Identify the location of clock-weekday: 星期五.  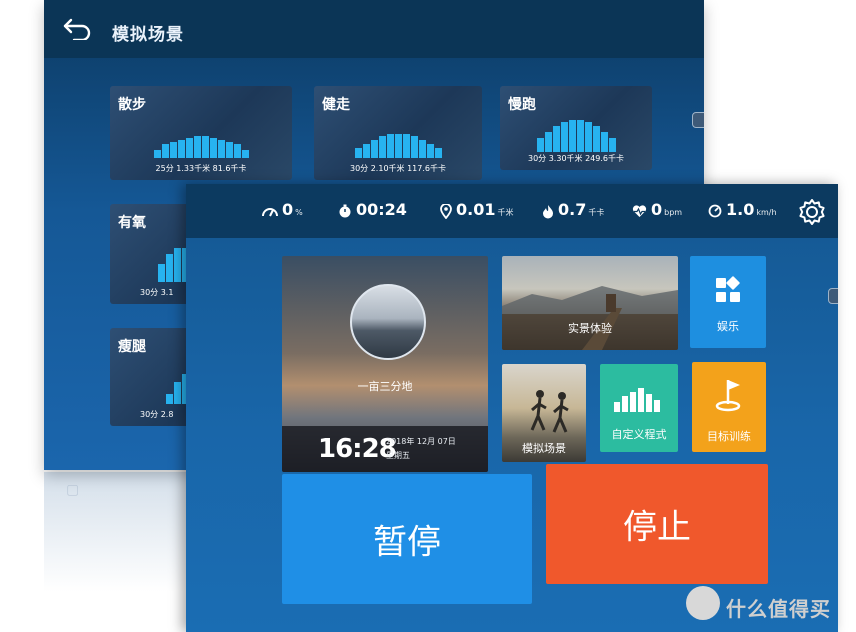
(398, 455).